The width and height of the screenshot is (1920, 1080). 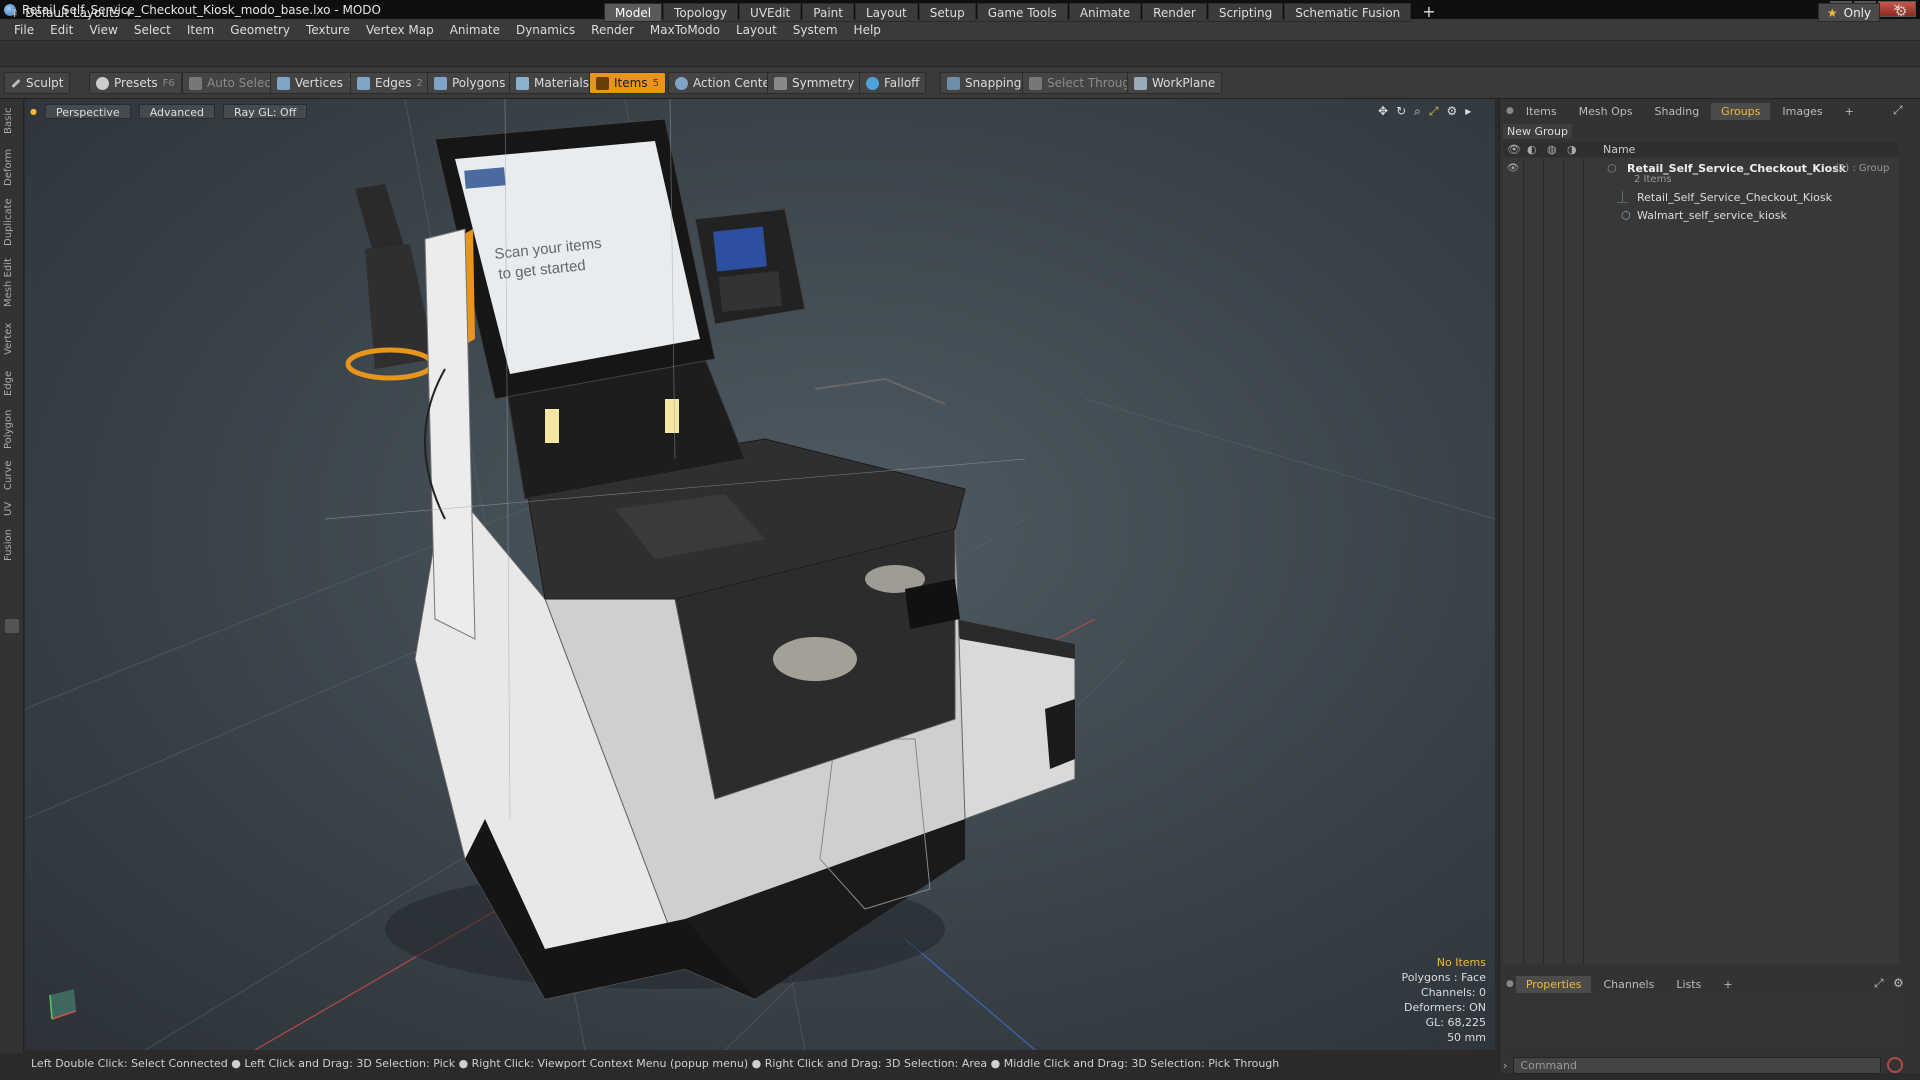 What do you see at coordinates (685, 30) in the screenshot?
I see `menu-maxtomodo: MaxToModo` at bounding box center [685, 30].